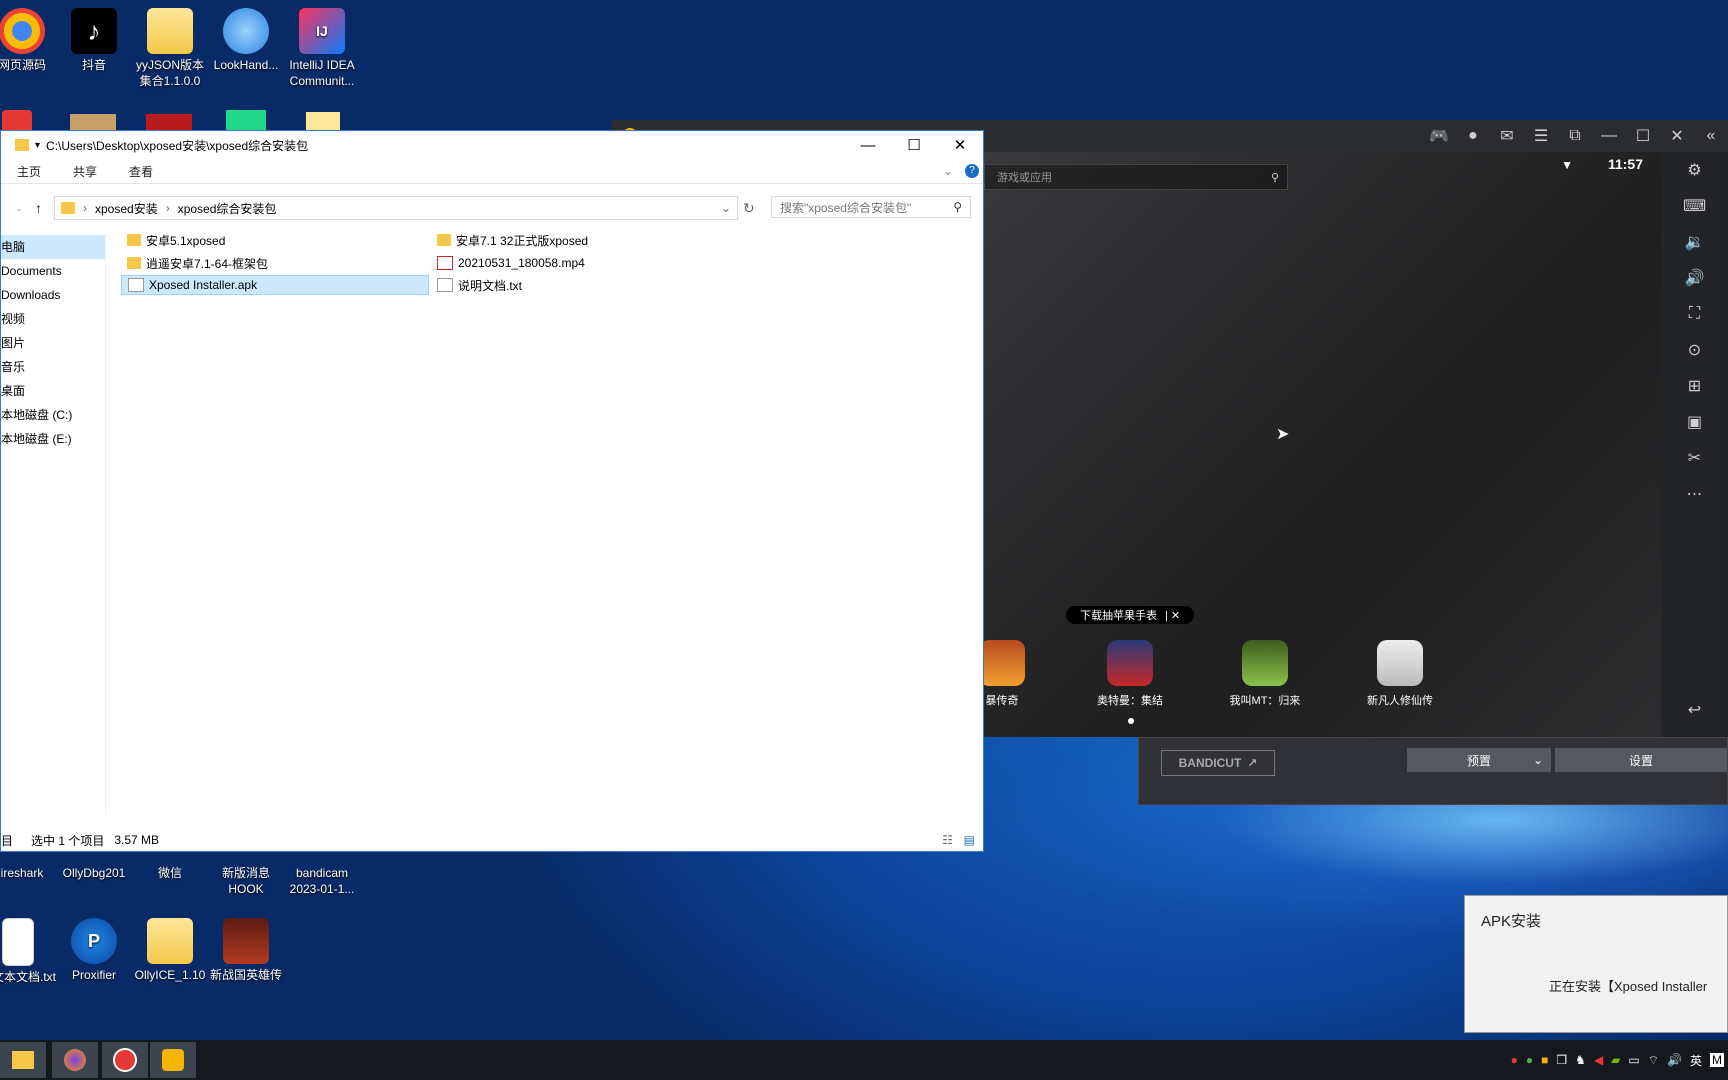 Image resolution: width=1728 pixels, height=1080 pixels. Describe the element at coordinates (94, 40) in the screenshot. I see `desktop-icon: ♪ 抖音` at that location.